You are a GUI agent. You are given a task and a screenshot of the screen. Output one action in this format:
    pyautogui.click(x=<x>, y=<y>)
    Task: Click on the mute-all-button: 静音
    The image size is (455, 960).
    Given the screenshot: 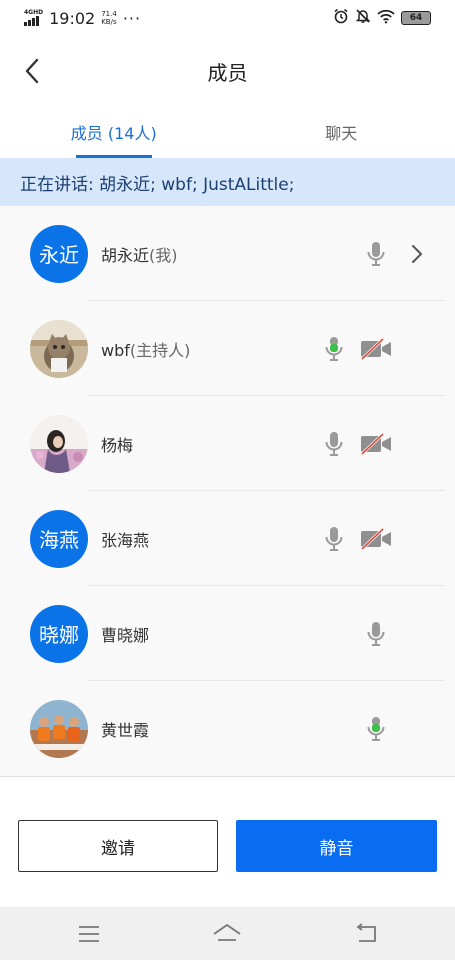 What is the action you would take?
    pyautogui.click(x=336, y=846)
    